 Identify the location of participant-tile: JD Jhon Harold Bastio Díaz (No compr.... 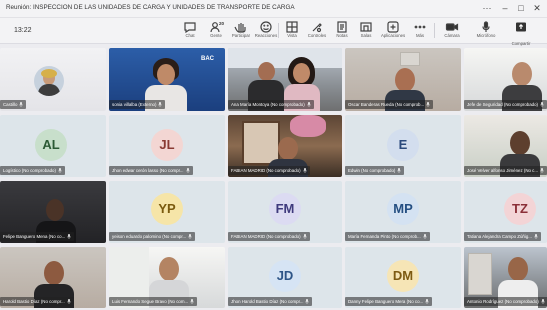
(285, 277).